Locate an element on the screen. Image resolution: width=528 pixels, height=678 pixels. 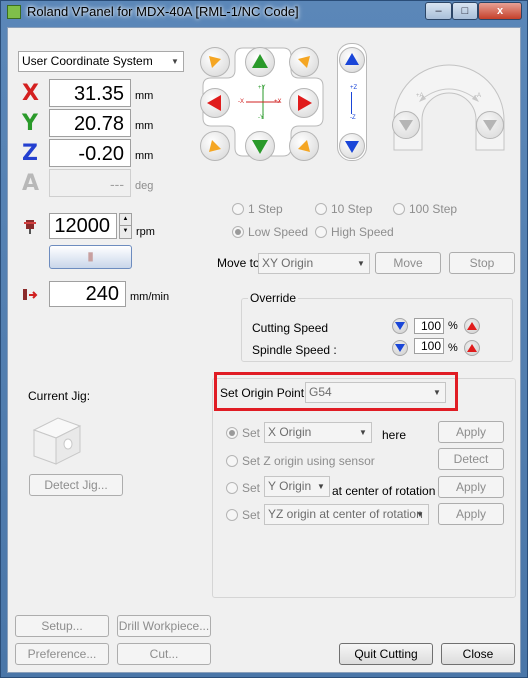
jog-minus-y-button is located at coordinates (260, 146).